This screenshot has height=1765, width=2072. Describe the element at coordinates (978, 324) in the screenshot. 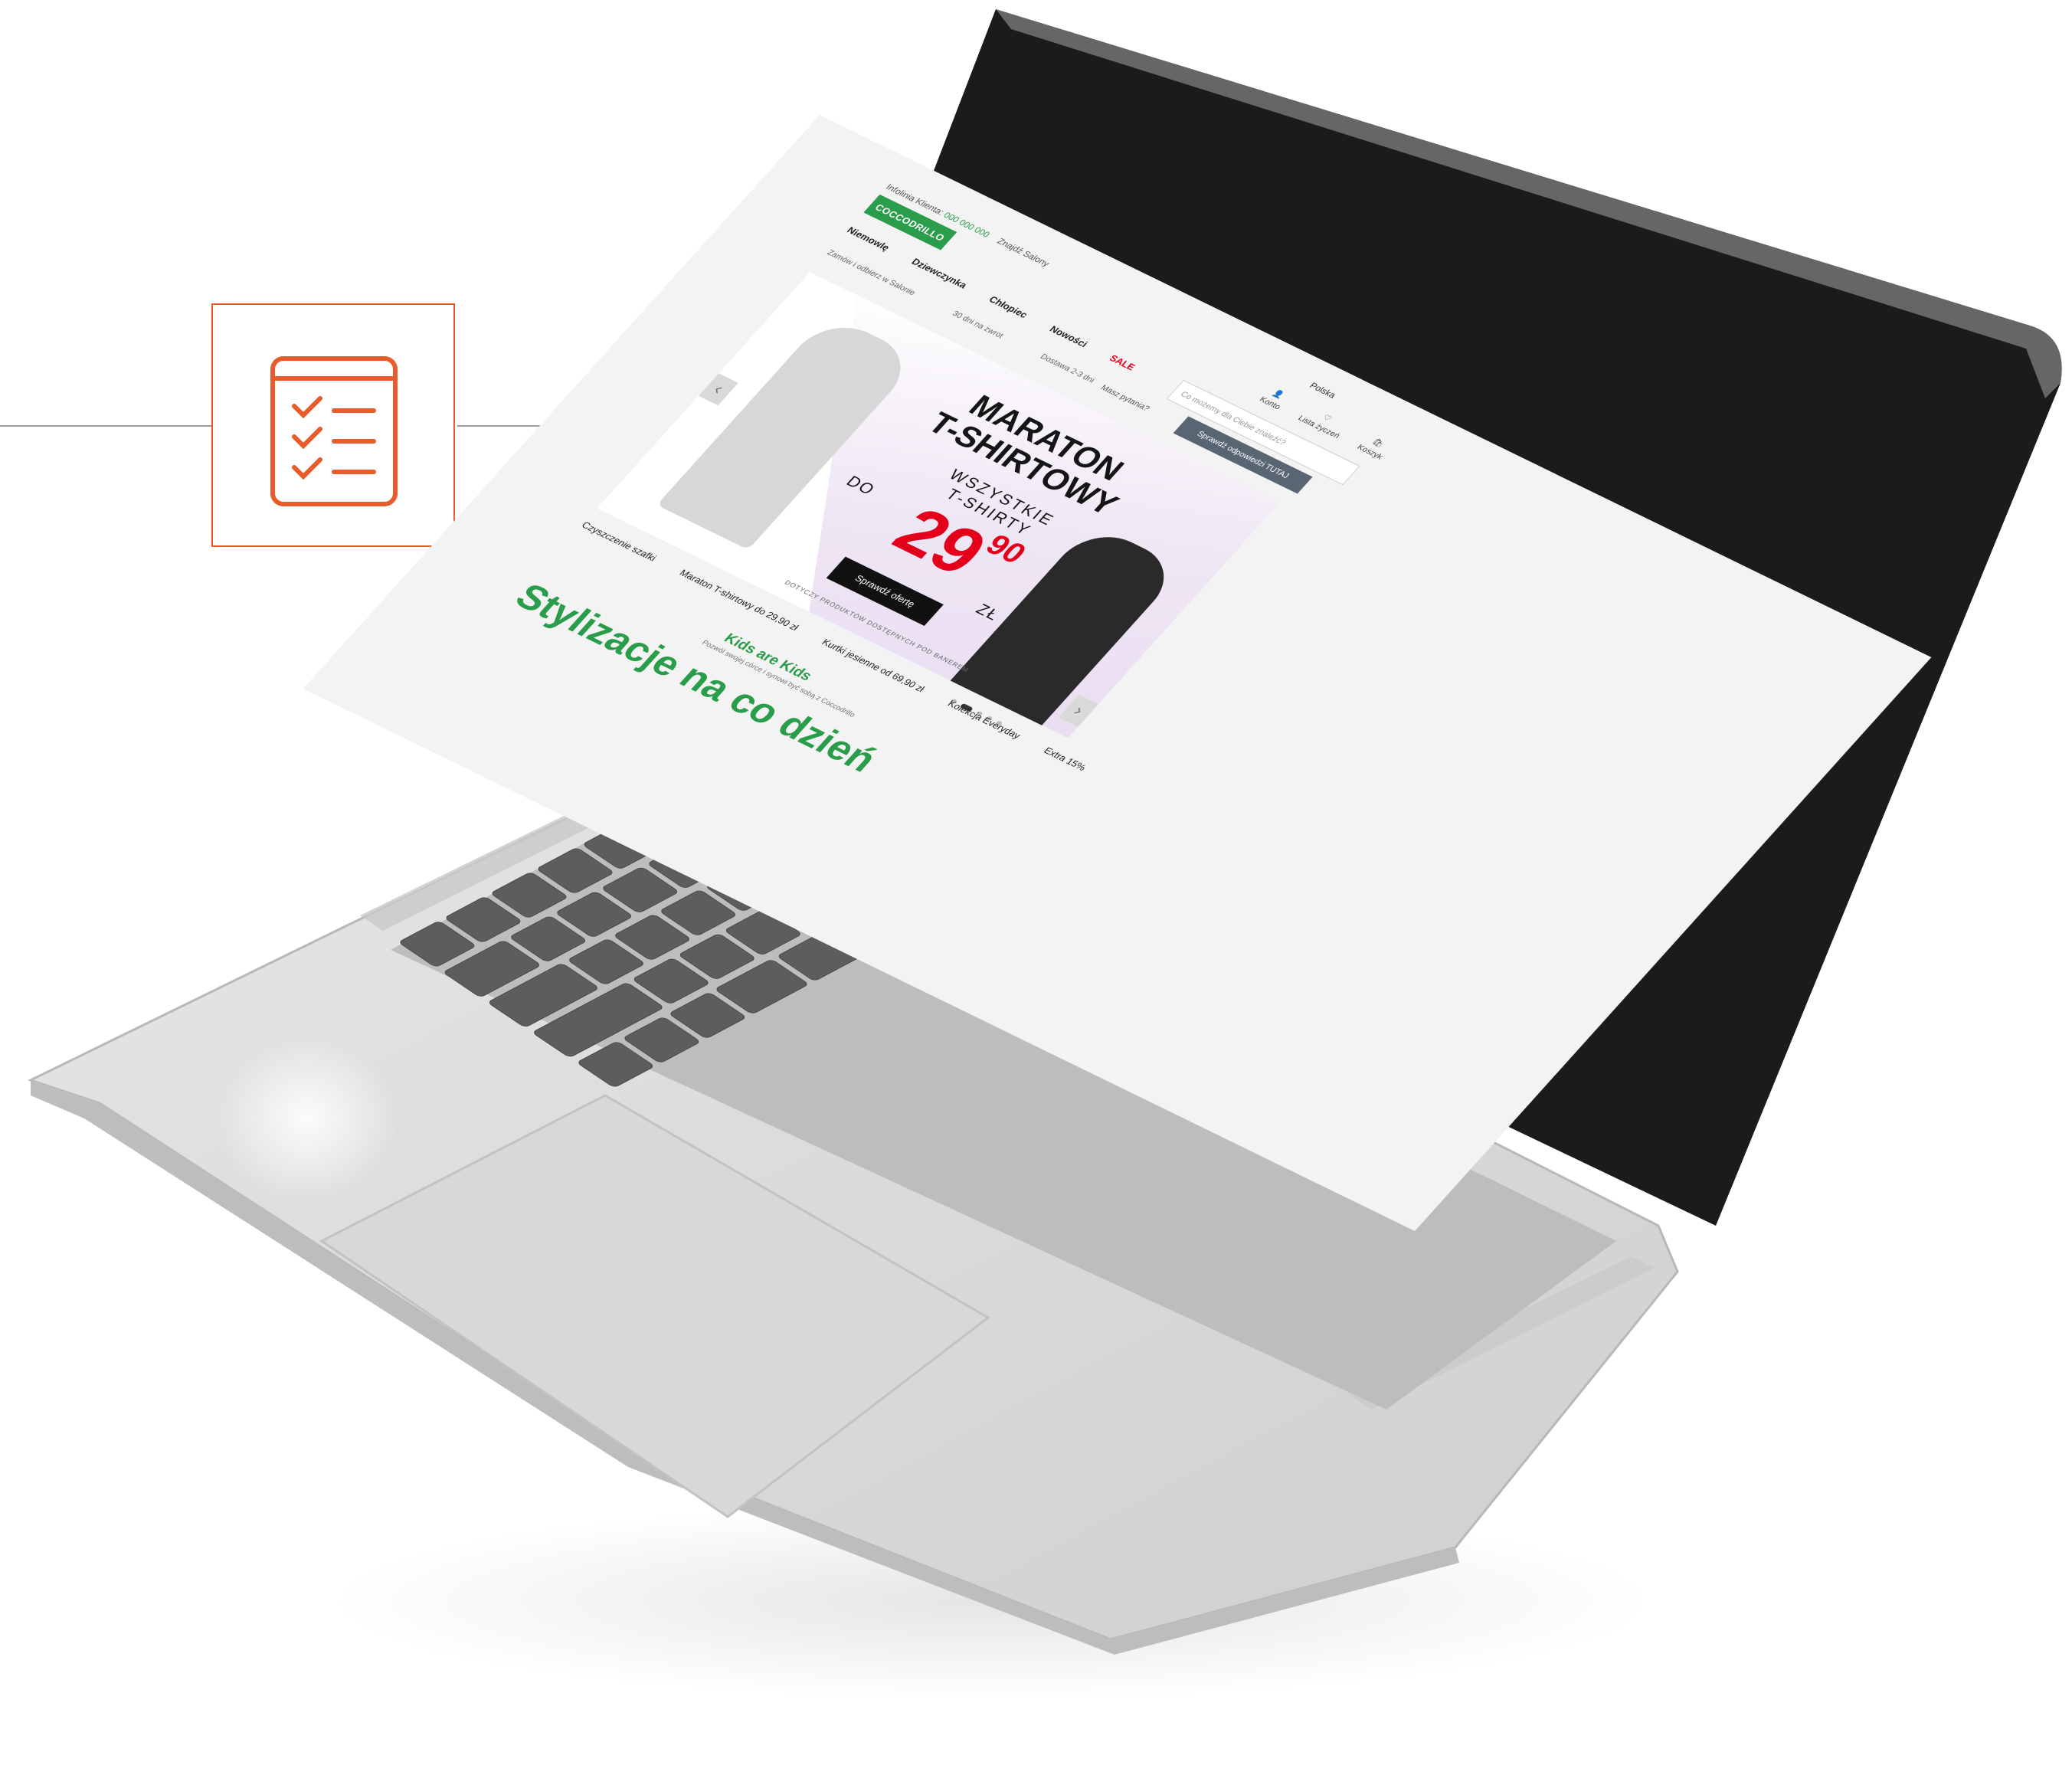

I see `benefit-returns: 30 dni na zwrot` at that location.